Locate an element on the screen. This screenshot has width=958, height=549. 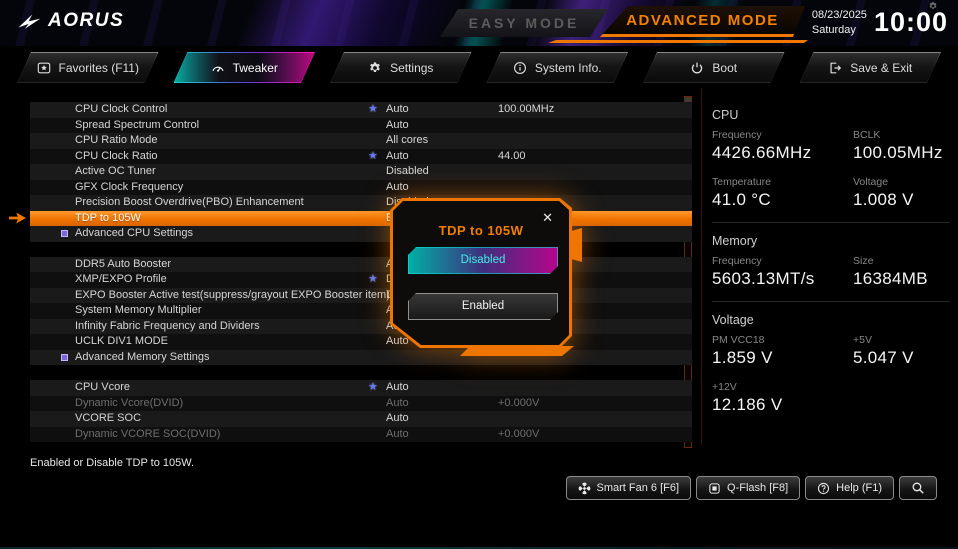
advanced-mode-button: ADVANCED MODE is located at coordinates (702, 21).